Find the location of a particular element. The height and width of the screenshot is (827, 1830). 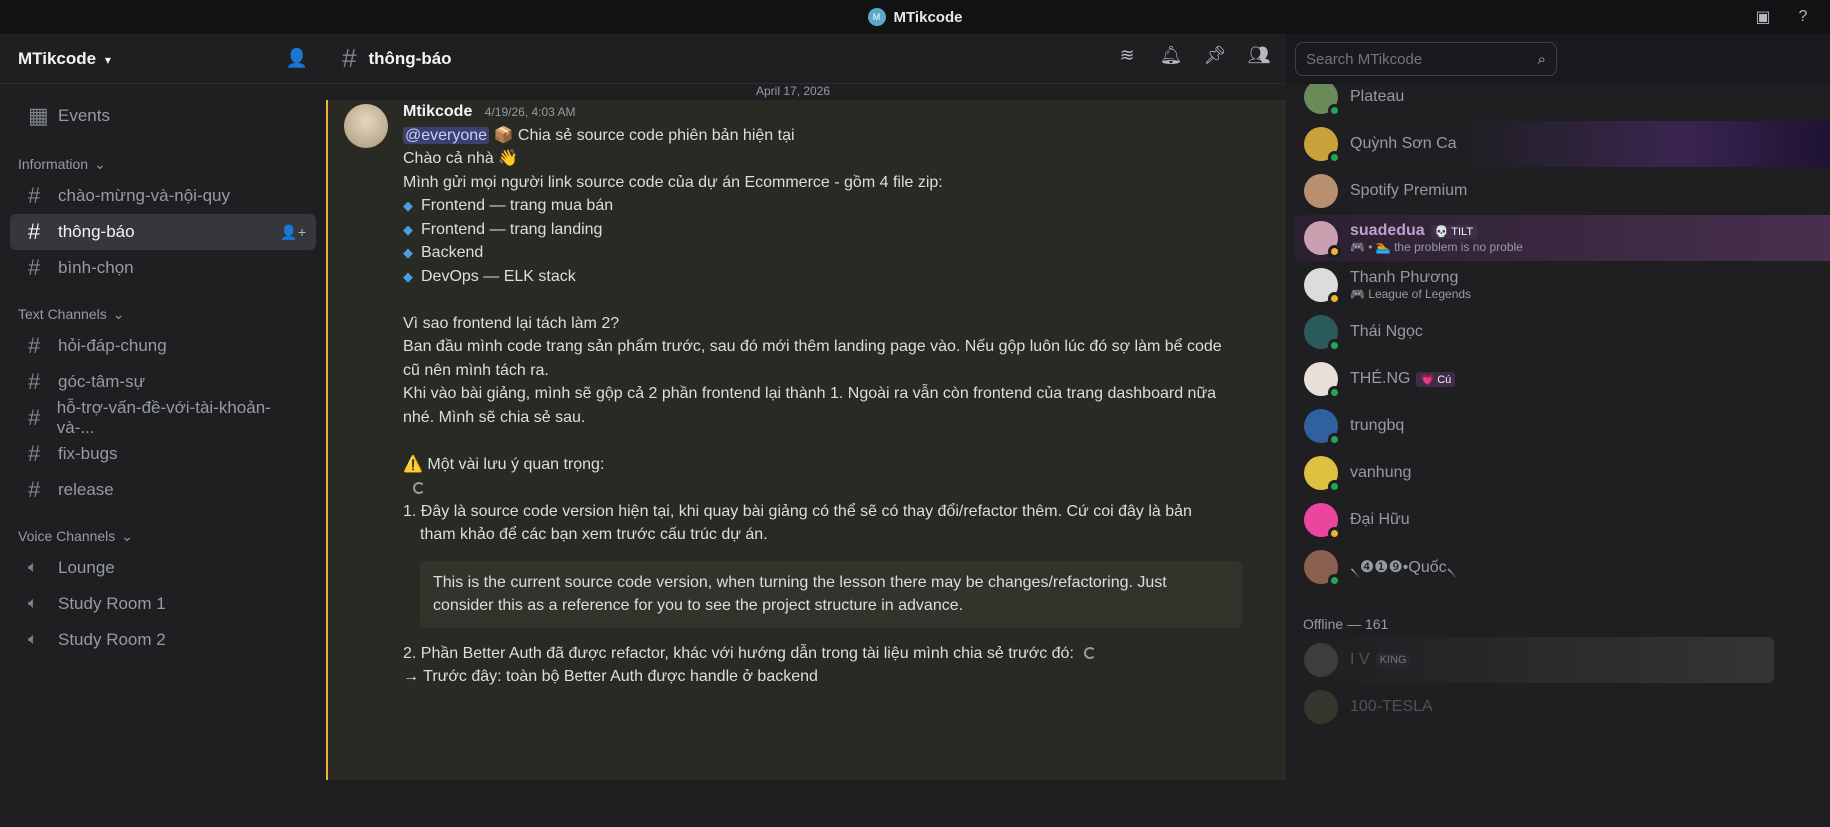

help-icon: ? is located at coordinates (1803, 17).